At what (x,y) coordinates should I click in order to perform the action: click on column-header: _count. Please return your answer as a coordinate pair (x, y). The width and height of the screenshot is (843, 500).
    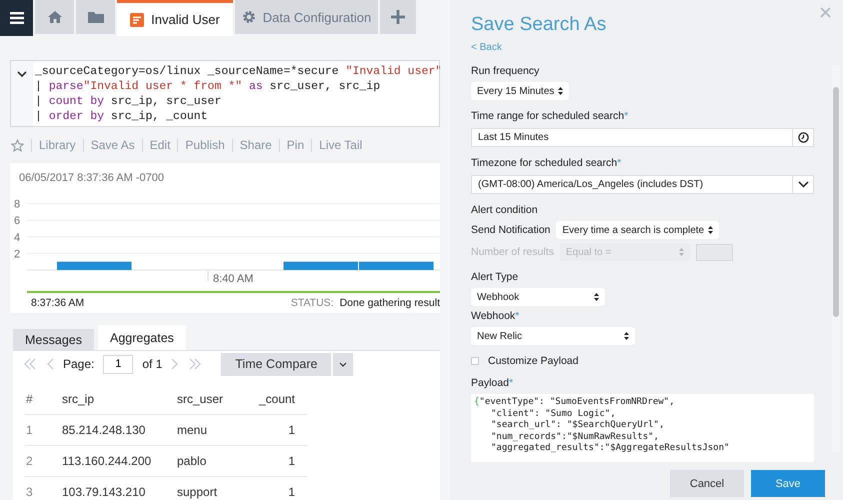
    Looking at the image, I should click on (275, 398).